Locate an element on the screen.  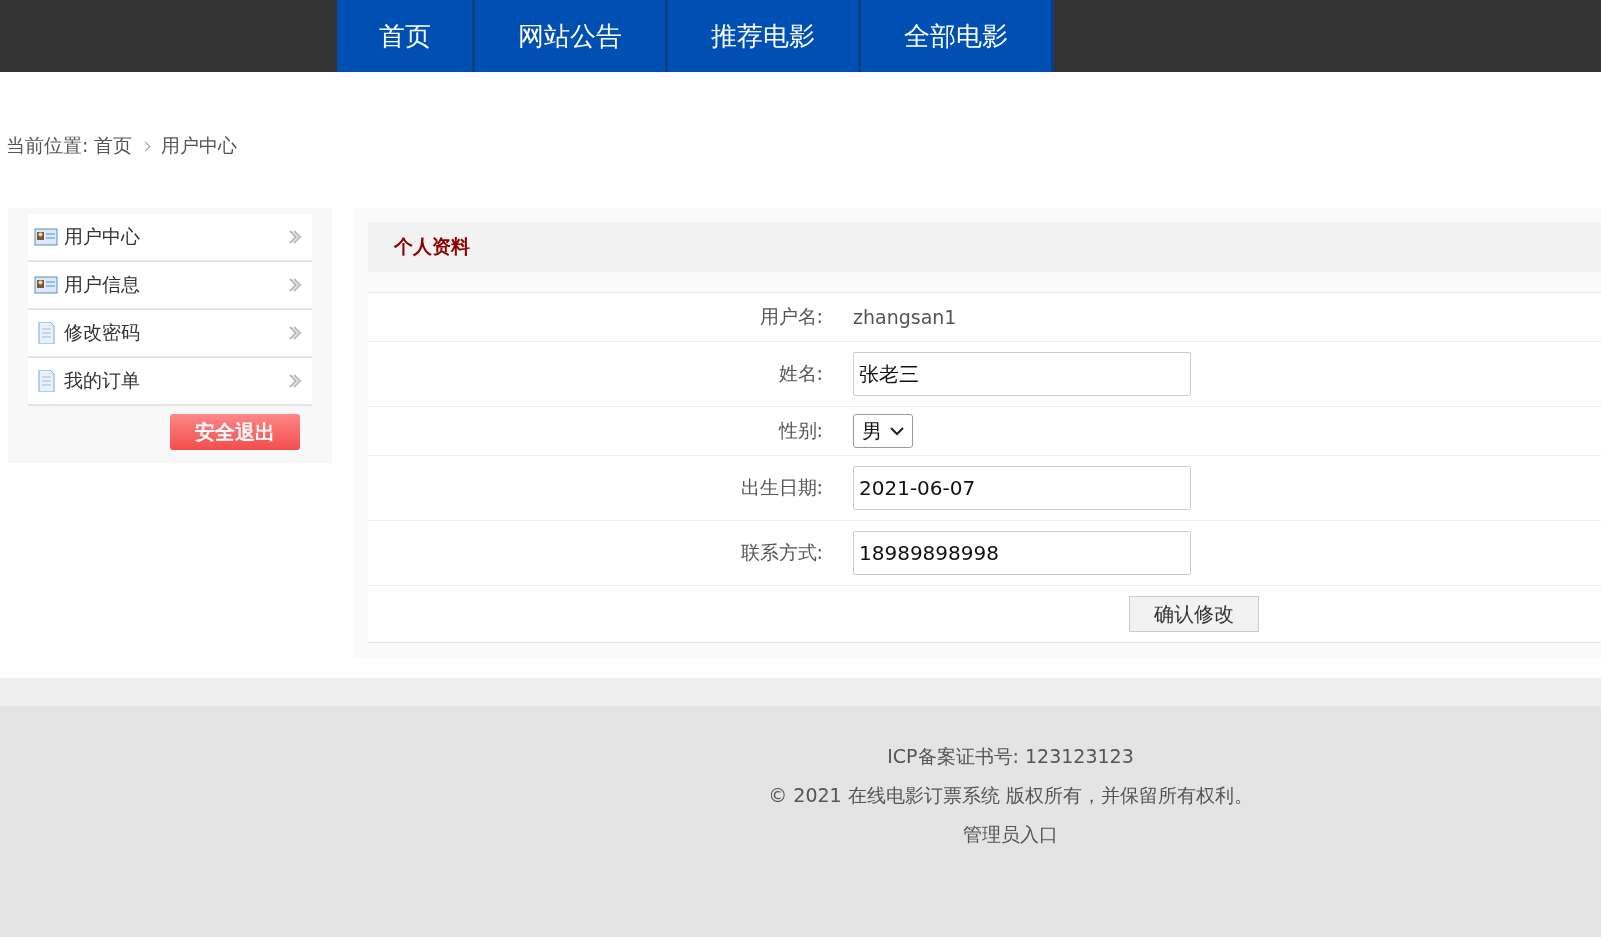
footer-text: © 2021 在线电影订票系统 版权所有，并保留所有权利。 is located at coordinates (1010, 795).